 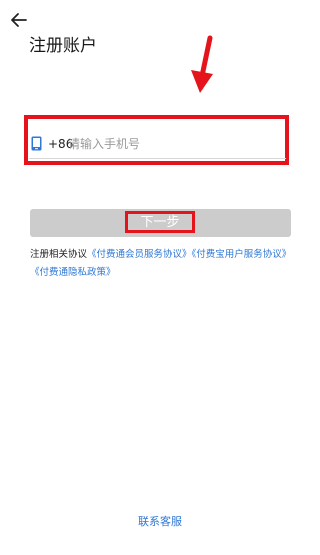 I want to click on phone-field: +86, so click(x=157, y=144).